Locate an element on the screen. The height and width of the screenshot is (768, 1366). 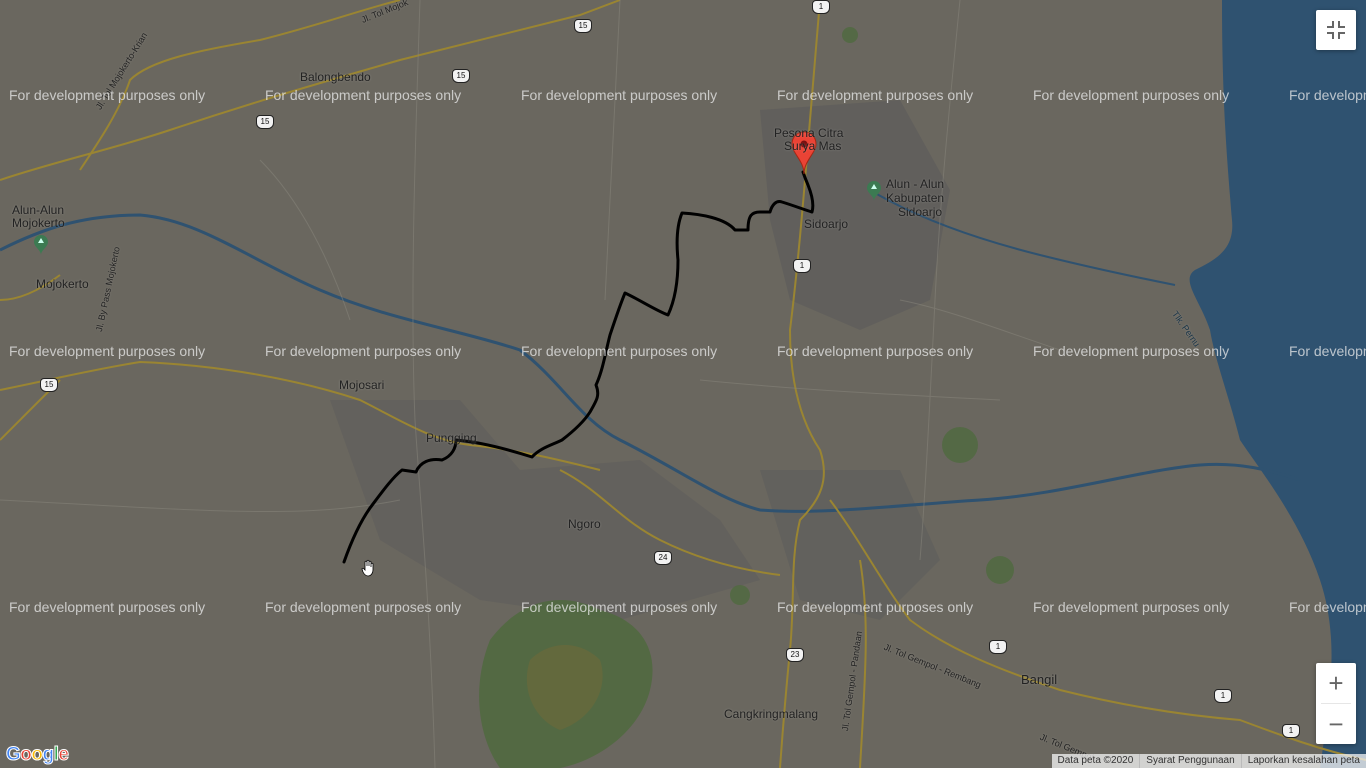
report-error-link: Laporkan kesalahan peta is located at coordinates (1303, 761).